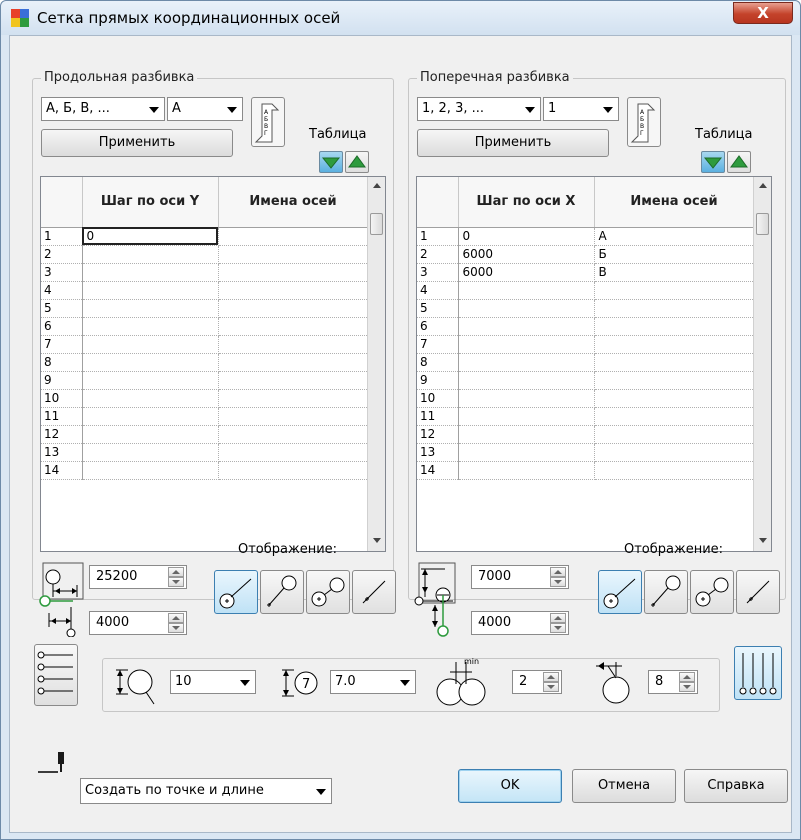 The width and height of the screenshot is (801, 840). What do you see at coordinates (758, 673) in the screenshot?
I see `axis-bubbles-bottom-button` at bounding box center [758, 673].